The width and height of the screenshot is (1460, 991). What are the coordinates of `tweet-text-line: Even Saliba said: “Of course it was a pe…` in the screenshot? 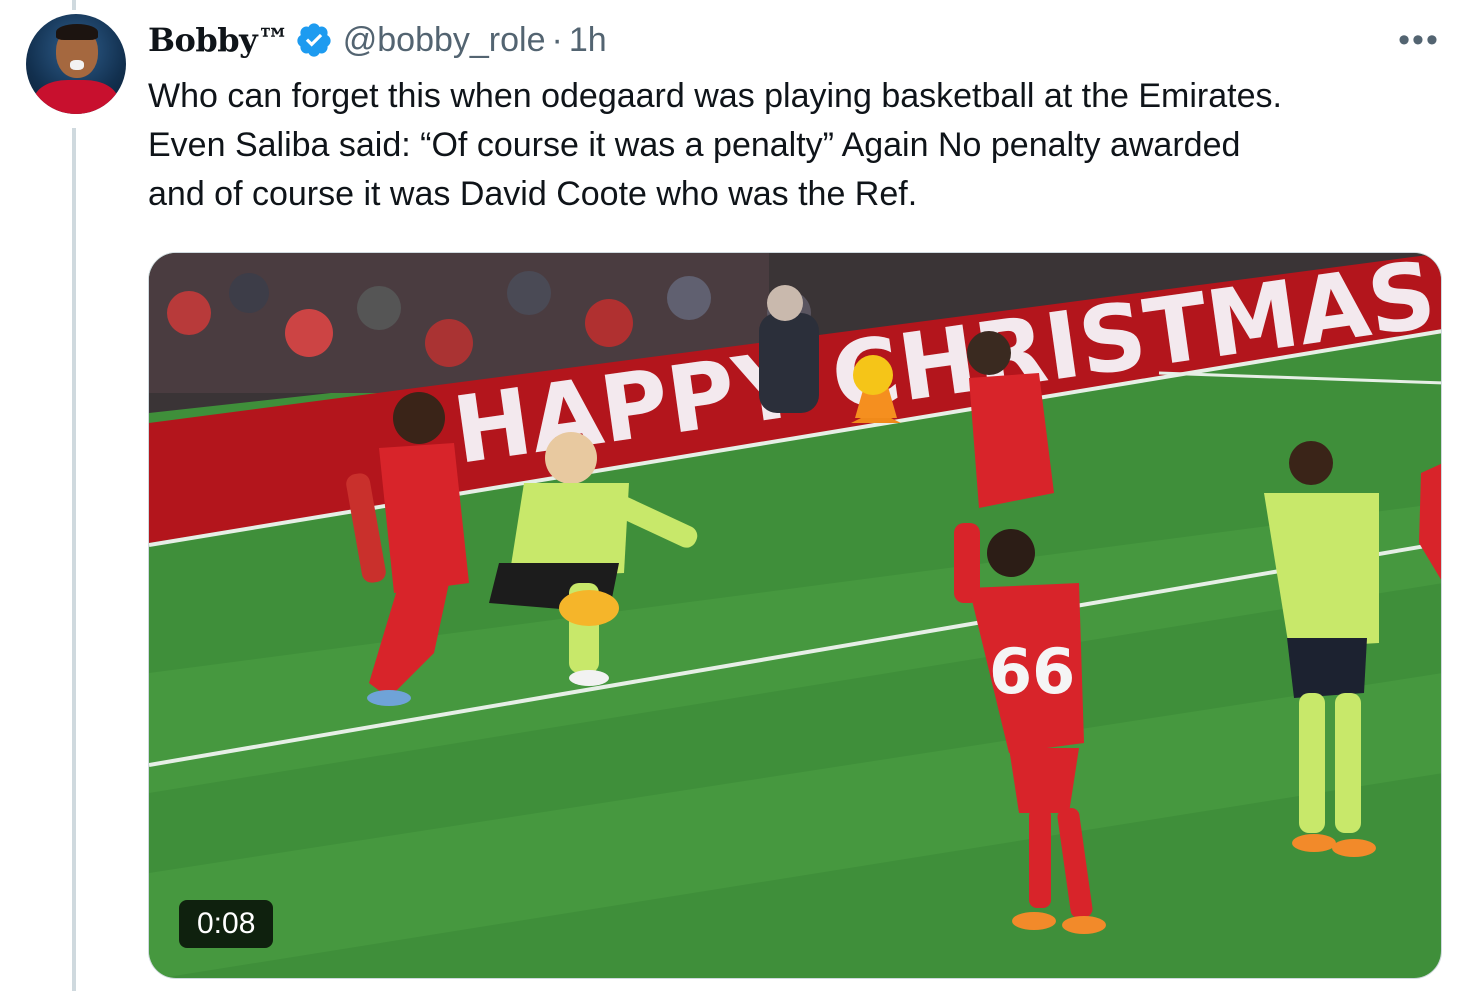 It's located at (694, 145).